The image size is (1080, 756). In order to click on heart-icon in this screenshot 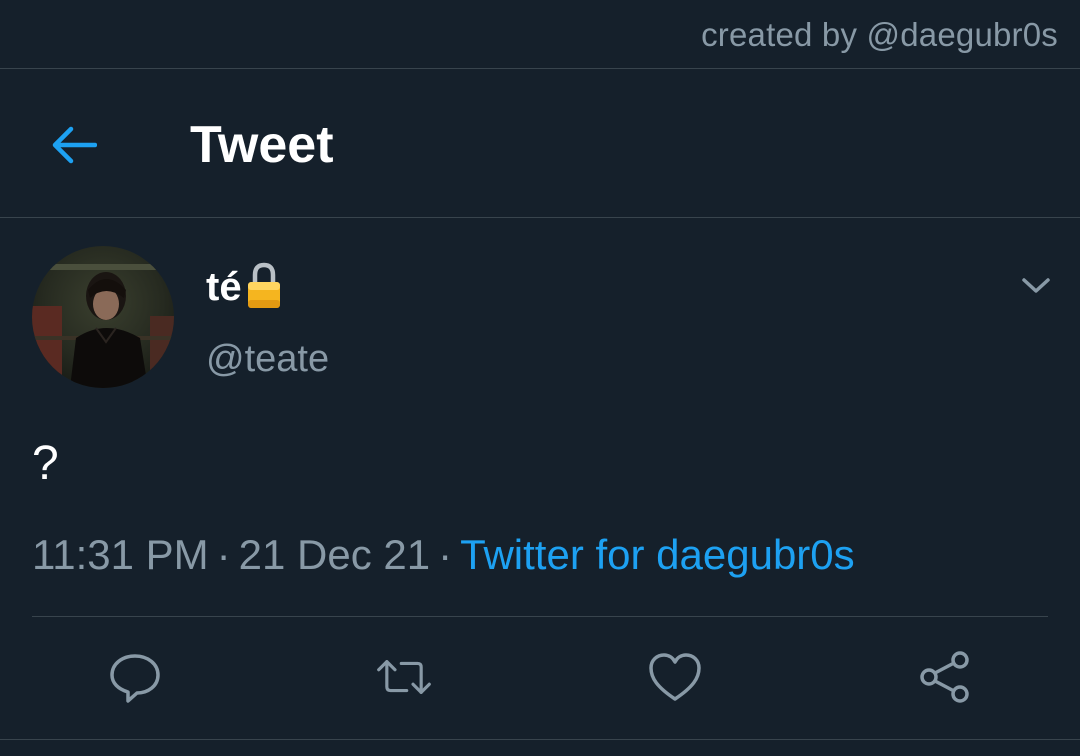, I will do `click(675, 677)`.